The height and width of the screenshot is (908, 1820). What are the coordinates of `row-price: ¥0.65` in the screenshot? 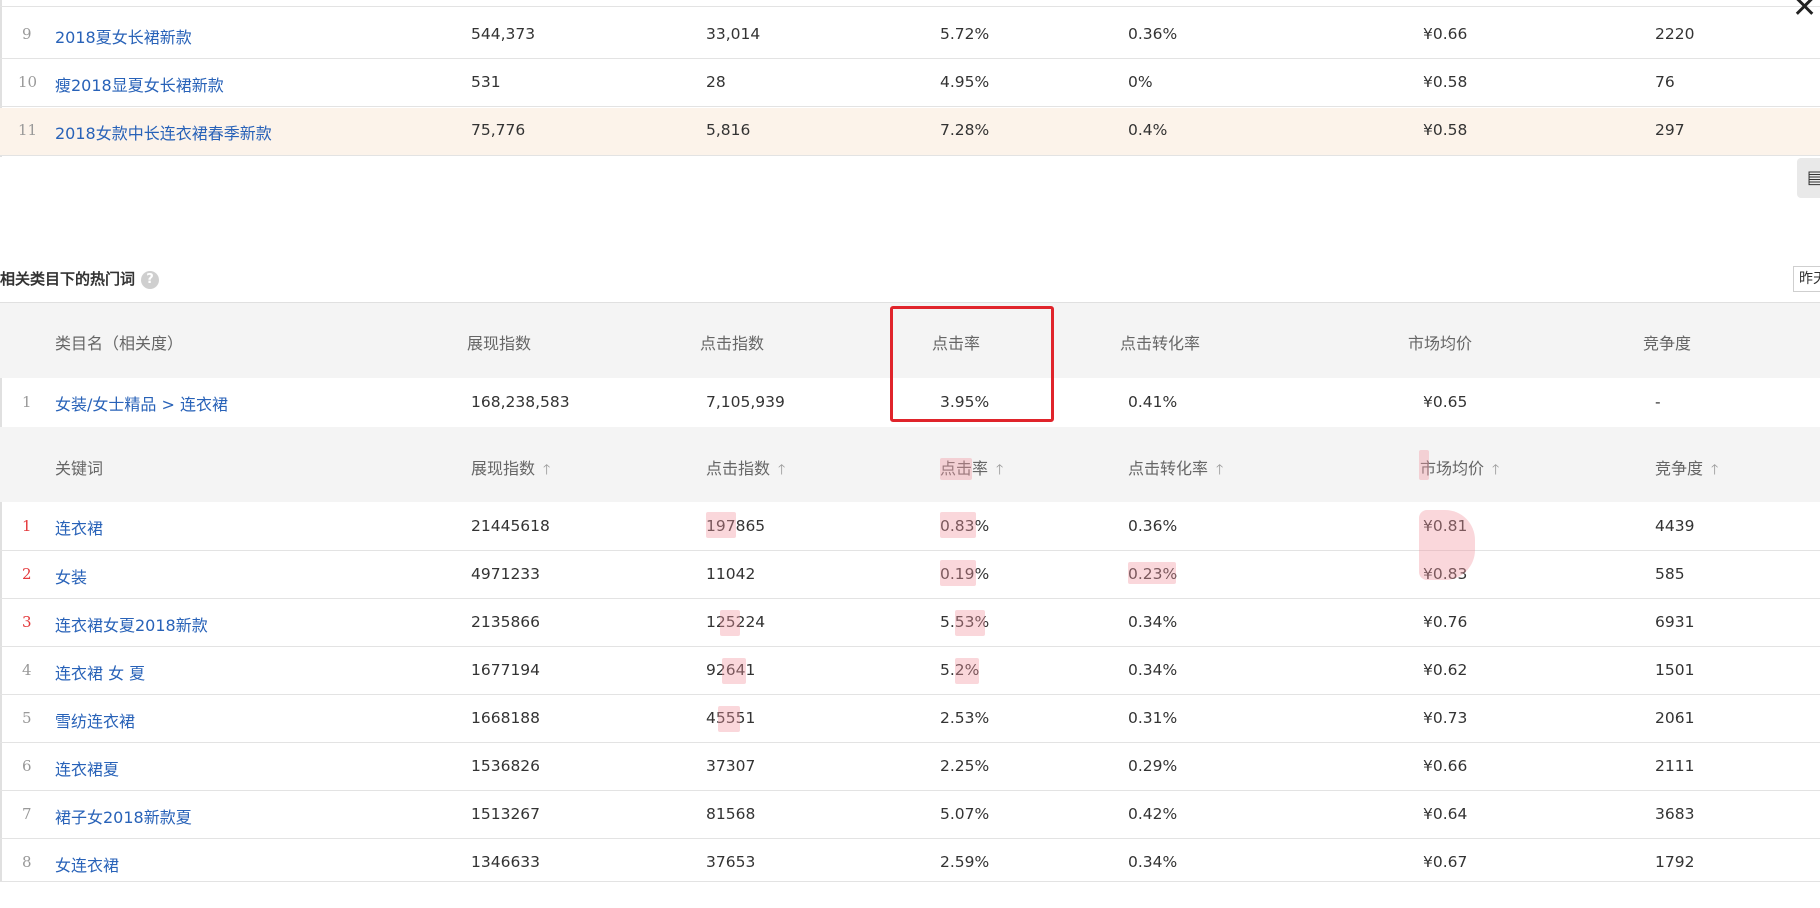 It's located at (1445, 402).